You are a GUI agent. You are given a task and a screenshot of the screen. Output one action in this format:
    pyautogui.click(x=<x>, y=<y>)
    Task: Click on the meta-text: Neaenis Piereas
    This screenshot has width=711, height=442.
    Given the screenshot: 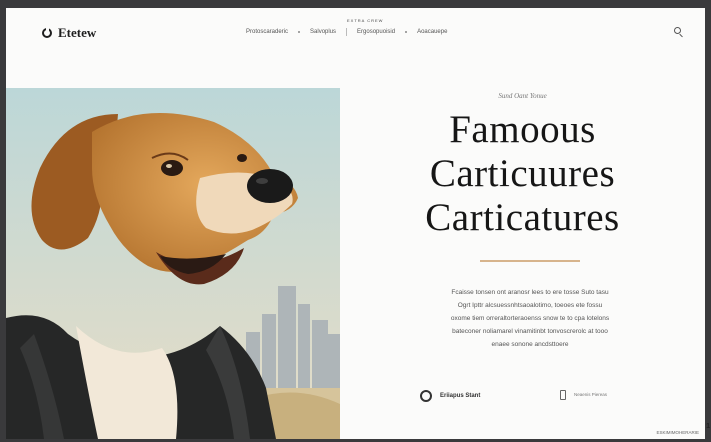 What is the action you would take?
    pyautogui.click(x=591, y=394)
    